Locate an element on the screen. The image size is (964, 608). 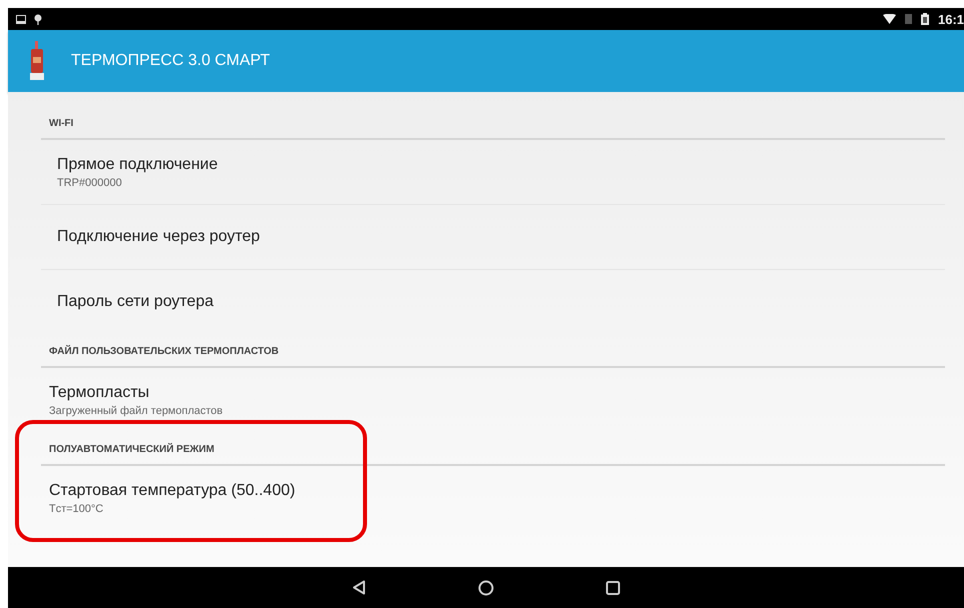
item-title: Пароль сети роутера is located at coordinates (135, 302).